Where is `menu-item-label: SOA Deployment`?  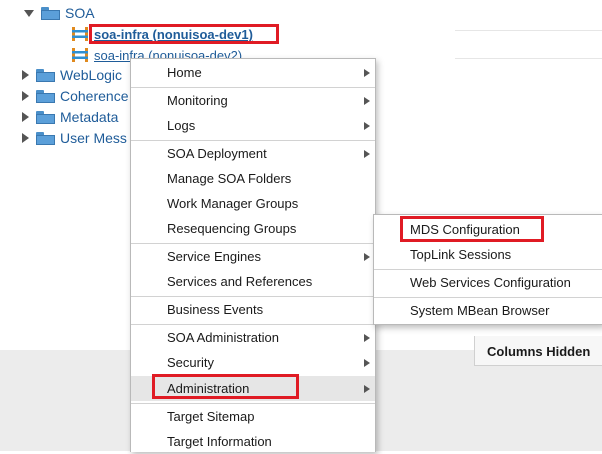
menu-item-label: SOA Deployment is located at coordinates (217, 153).